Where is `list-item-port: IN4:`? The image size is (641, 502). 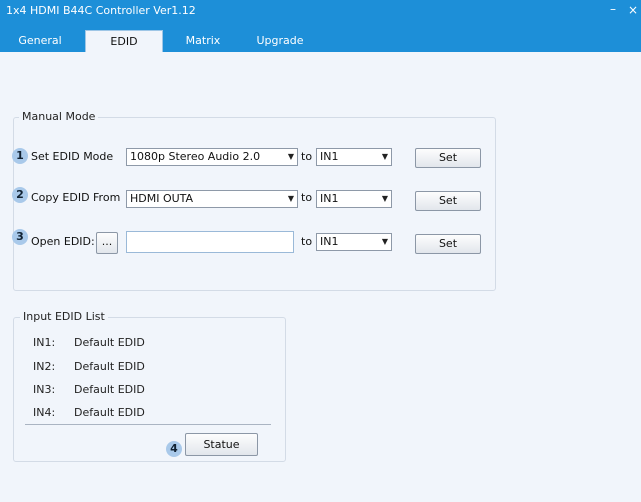 list-item-port: IN4: is located at coordinates (44, 412).